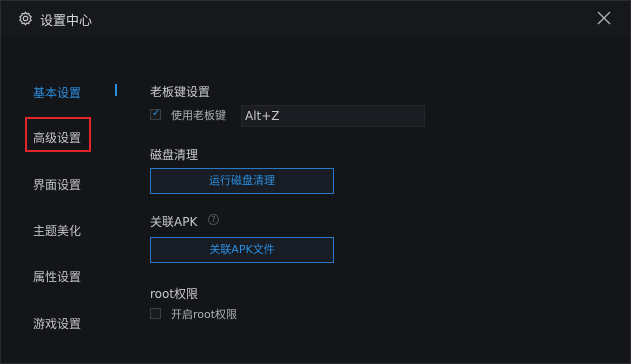 The width and height of the screenshot is (631, 364). What do you see at coordinates (174, 222) in the screenshot?
I see `apk-association-title: 关联APK` at bounding box center [174, 222].